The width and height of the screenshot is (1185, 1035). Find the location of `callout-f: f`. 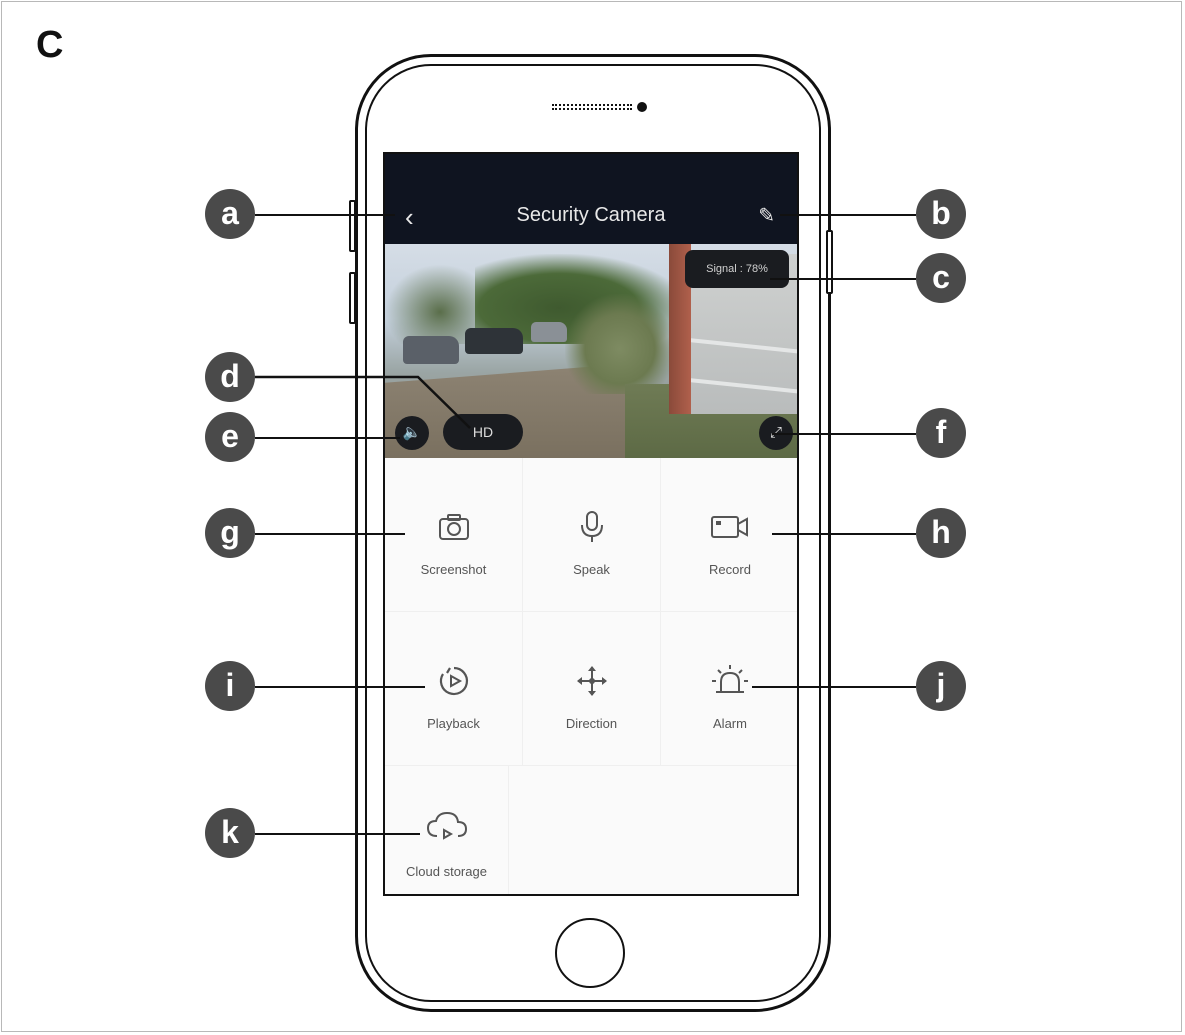

callout-f: f is located at coordinates (941, 433).